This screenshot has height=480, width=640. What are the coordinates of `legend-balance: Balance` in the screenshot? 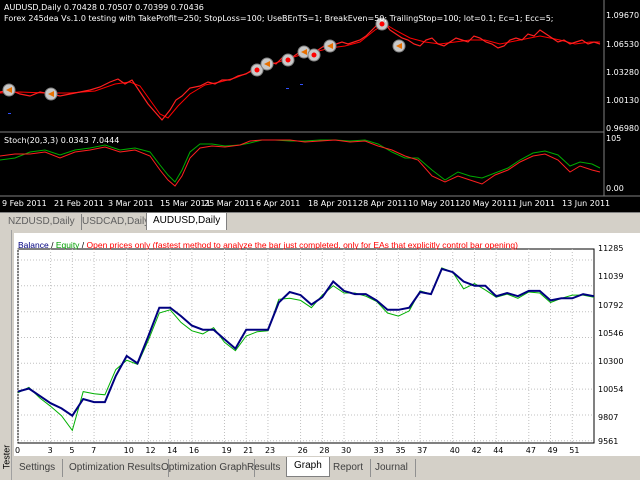 It's located at (33, 245).